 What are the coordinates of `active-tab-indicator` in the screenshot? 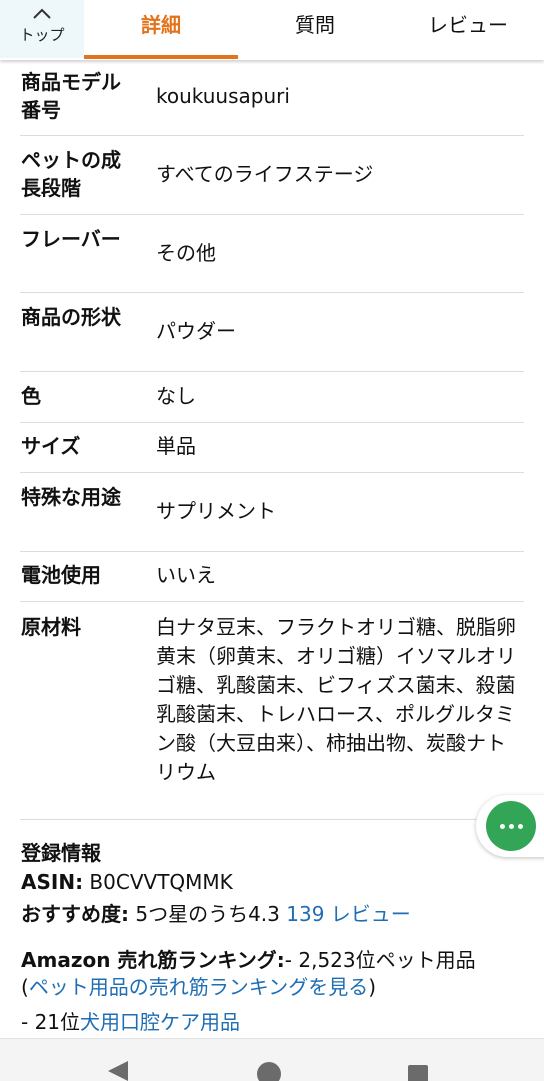 It's located at (161, 57).